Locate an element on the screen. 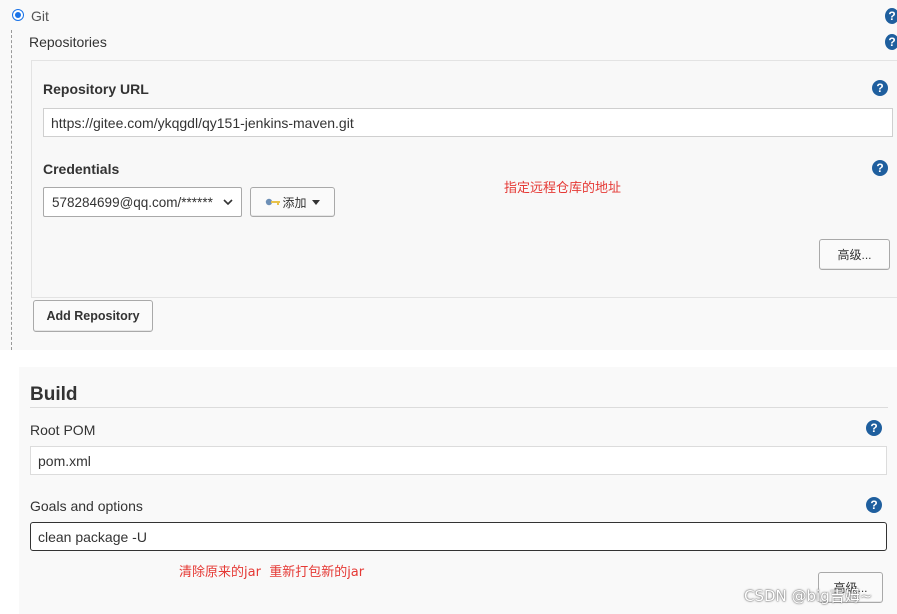  root-pom-label: Root POM is located at coordinates (63, 430).